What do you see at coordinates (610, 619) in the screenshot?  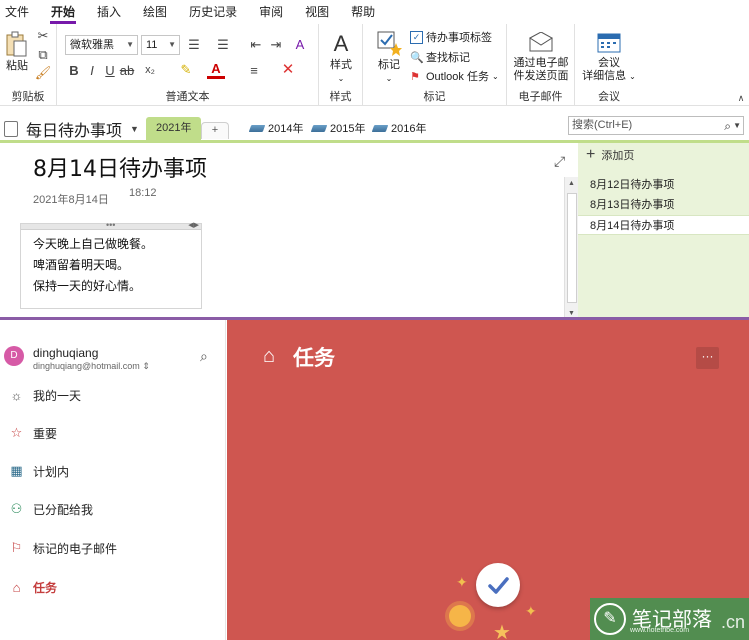 I see `watermark-logo-icon: ✎` at bounding box center [610, 619].